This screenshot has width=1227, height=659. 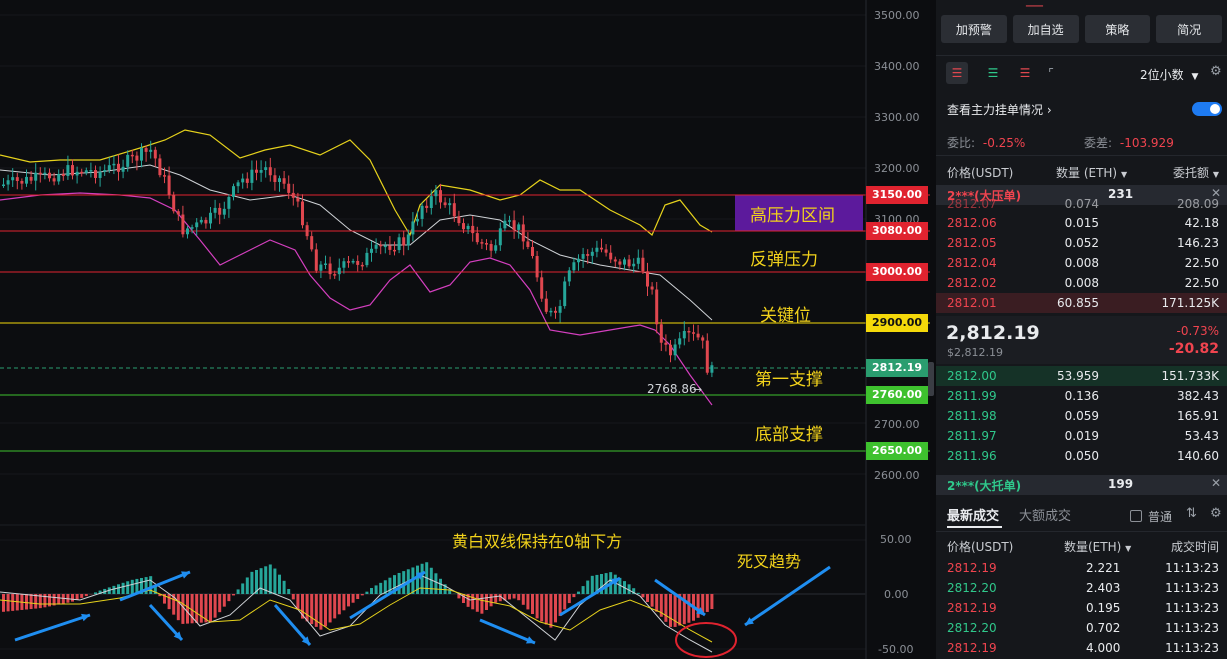 I want to click on annotation-rebound-pressure: 反弹压力, so click(x=784, y=260).